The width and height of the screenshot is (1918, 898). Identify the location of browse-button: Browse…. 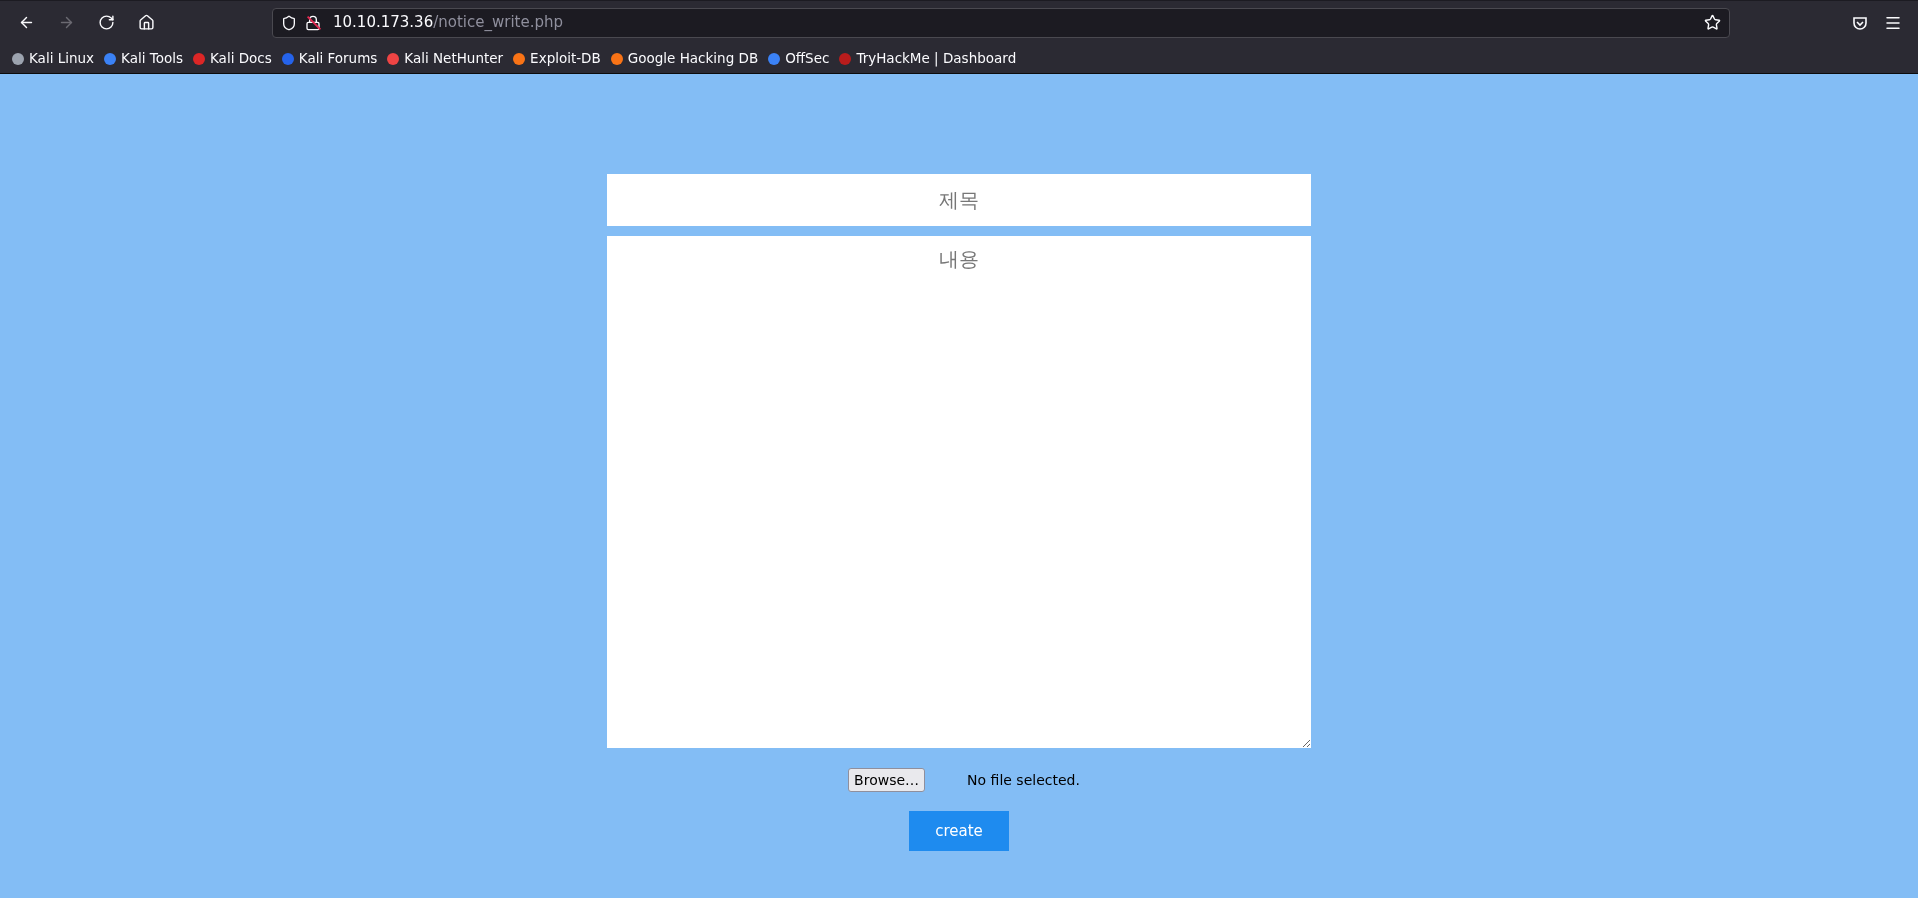
(887, 780).